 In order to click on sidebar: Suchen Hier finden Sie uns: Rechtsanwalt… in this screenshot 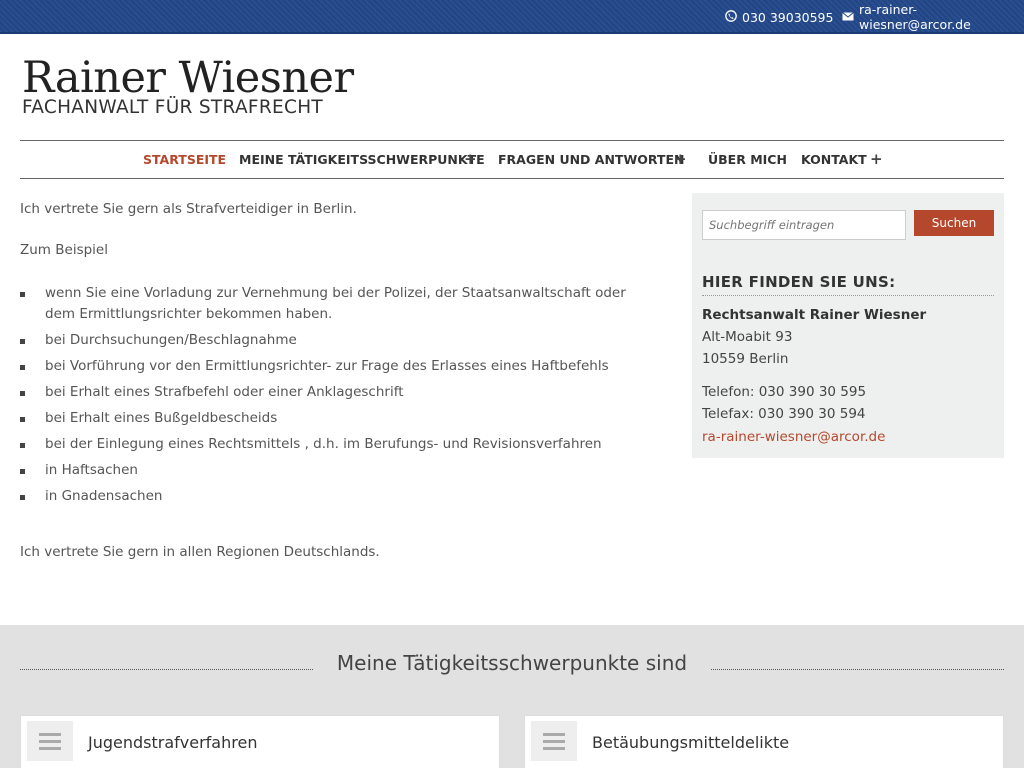, I will do `click(848, 325)`.